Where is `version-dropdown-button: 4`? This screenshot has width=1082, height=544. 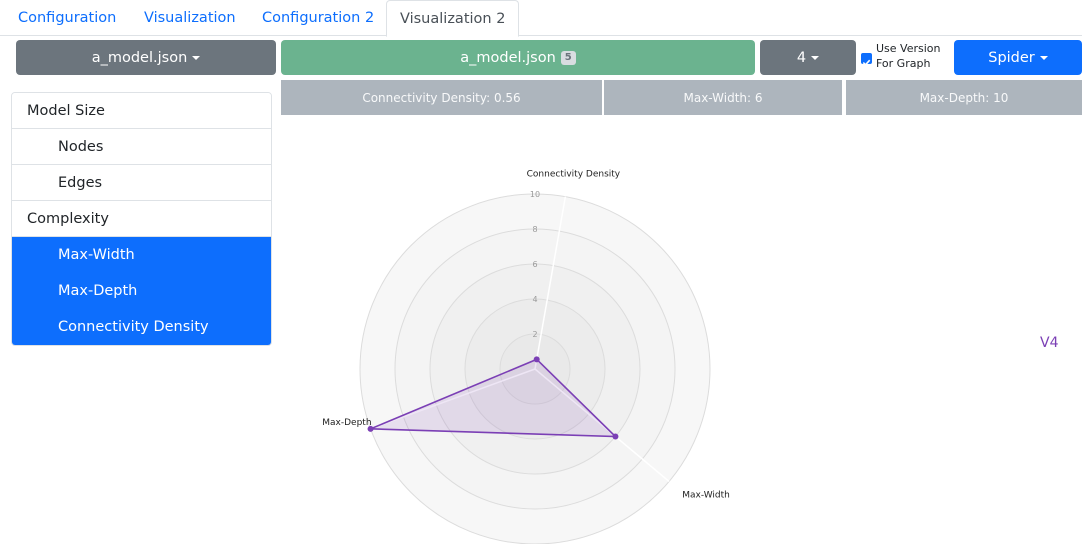 version-dropdown-button: 4 is located at coordinates (808, 57).